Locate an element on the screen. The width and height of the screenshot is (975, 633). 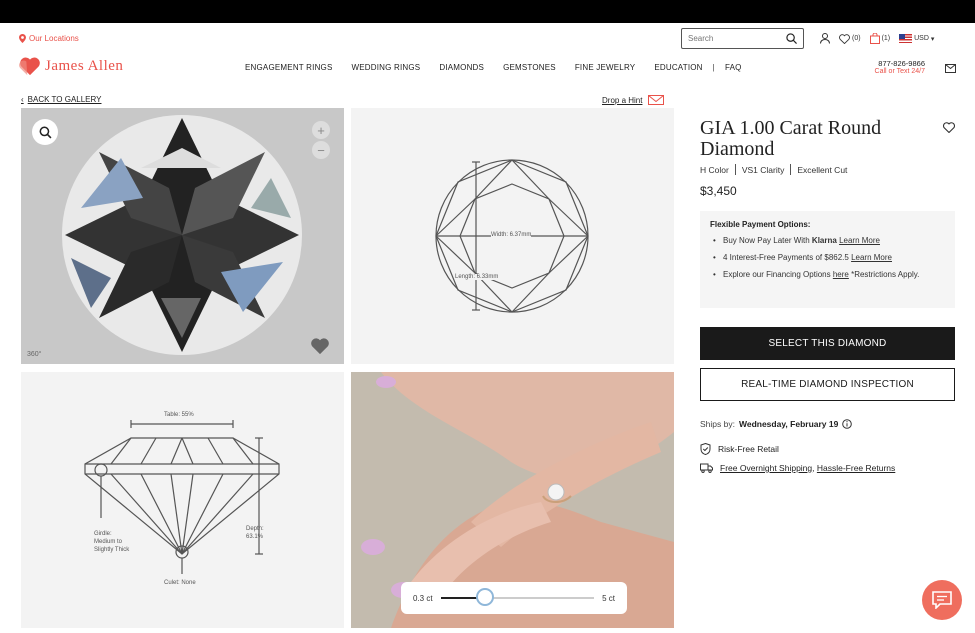
back-to-gallery-link: ‹ BACK TO GALLERY is located at coordinates (61, 99).